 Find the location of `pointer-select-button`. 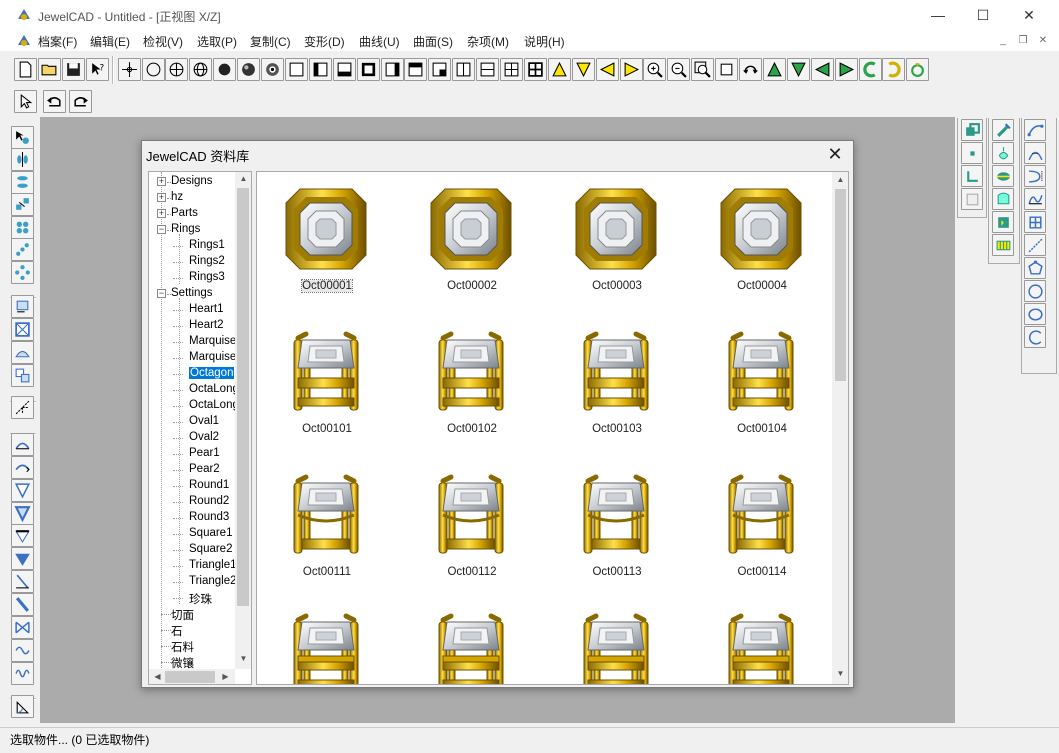

pointer-select-button is located at coordinates (25, 101).